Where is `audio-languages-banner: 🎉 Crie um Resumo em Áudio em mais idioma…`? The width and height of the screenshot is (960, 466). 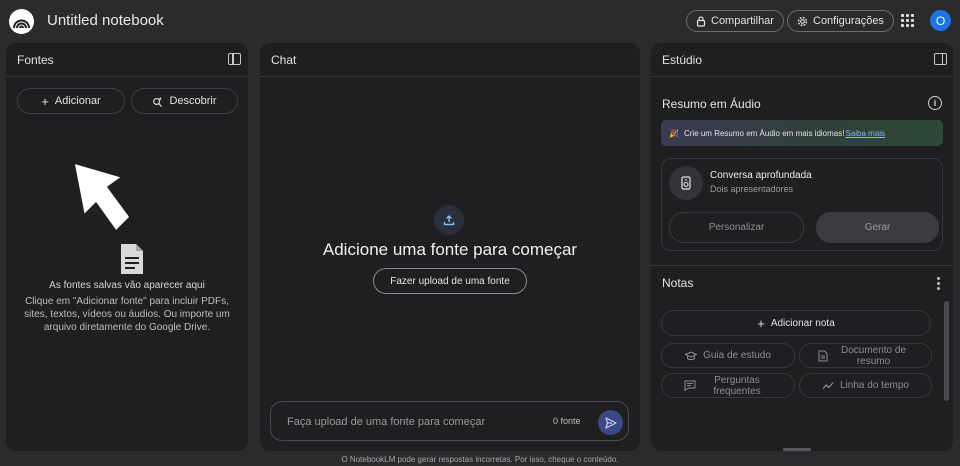 audio-languages-banner: 🎉 Crie um Resumo em Áudio em mais idioma… is located at coordinates (802, 133).